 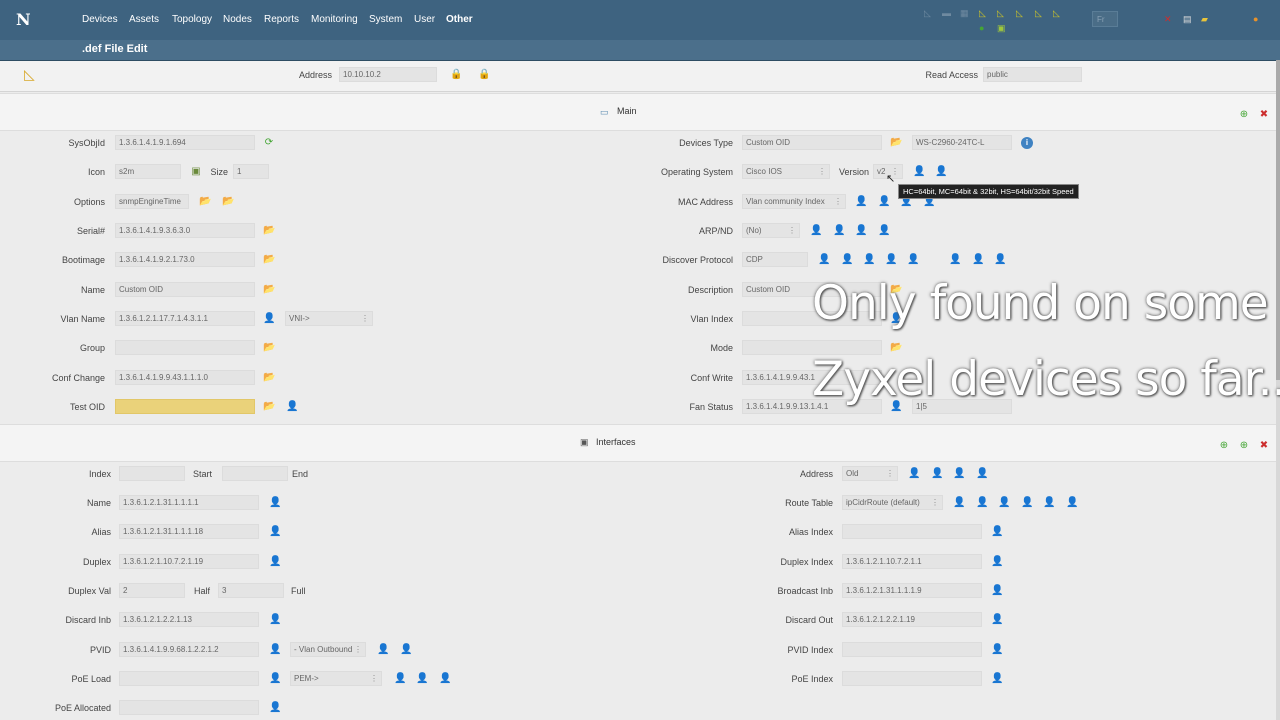 I want to click on if-poe-alloc-field, so click(x=189, y=707).